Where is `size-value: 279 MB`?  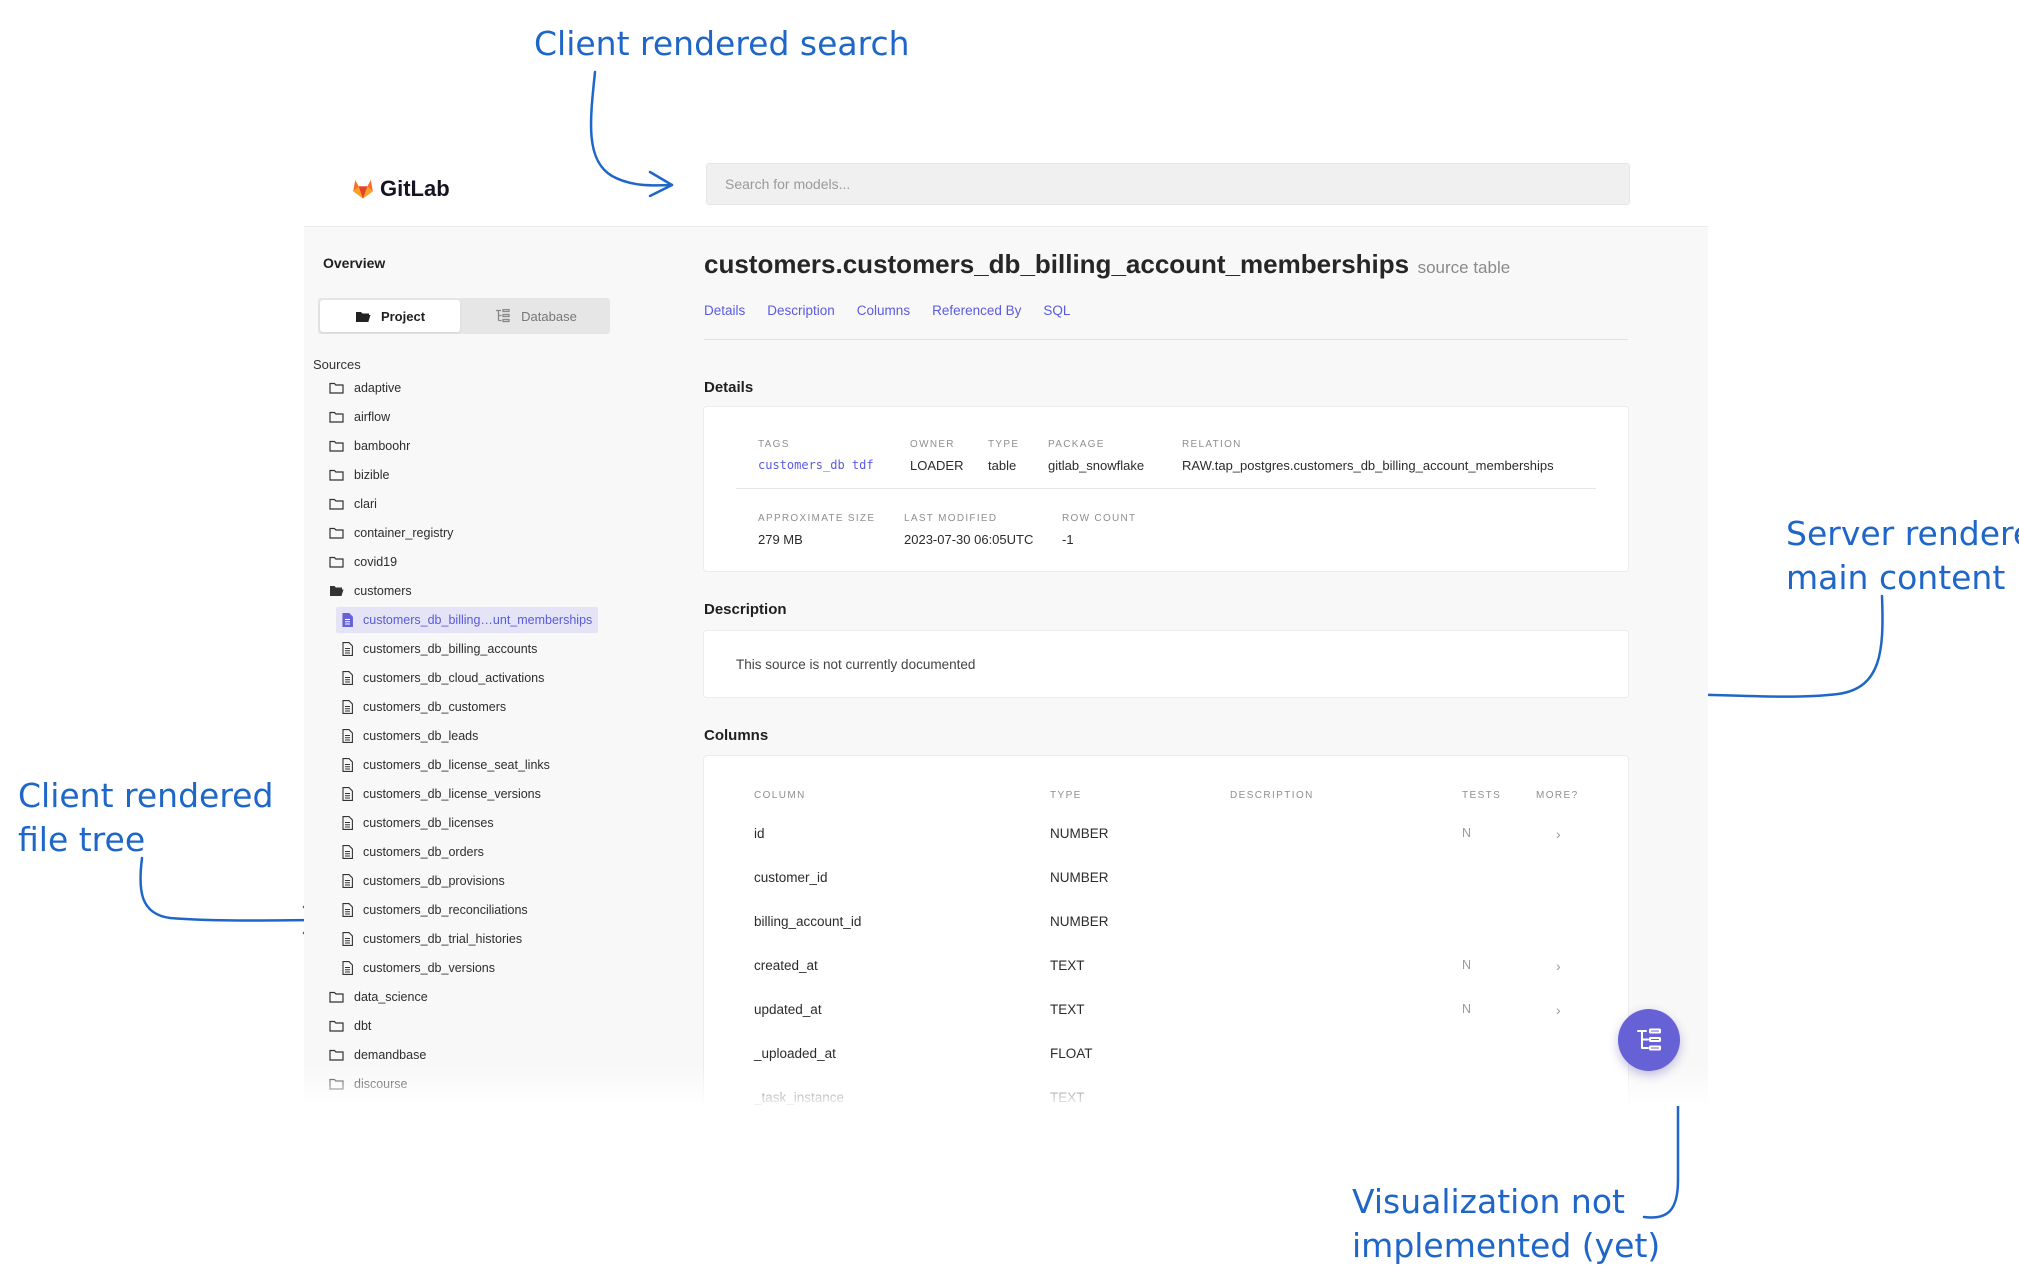
size-value: 279 MB is located at coordinates (780, 539).